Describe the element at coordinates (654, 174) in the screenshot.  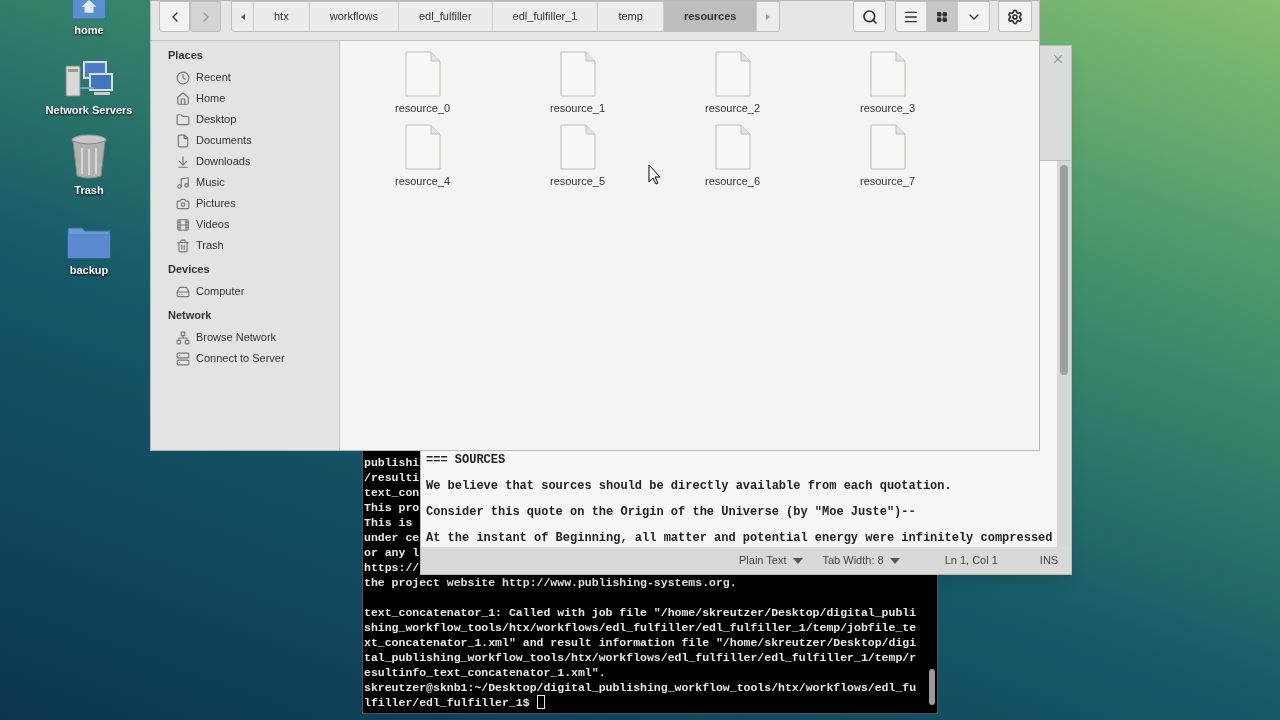
I see `pointer-icon` at that location.